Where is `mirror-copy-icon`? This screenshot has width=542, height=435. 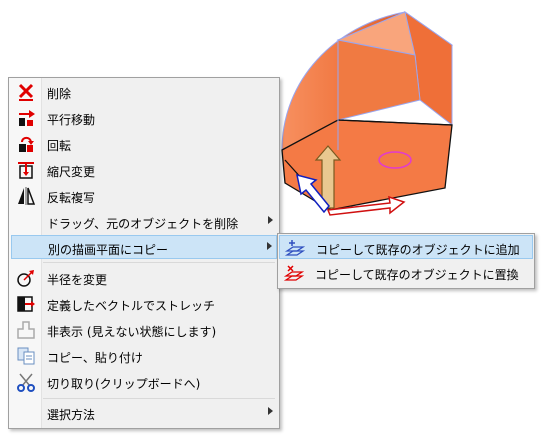
mirror-copy-icon is located at coordinates (27, 196).